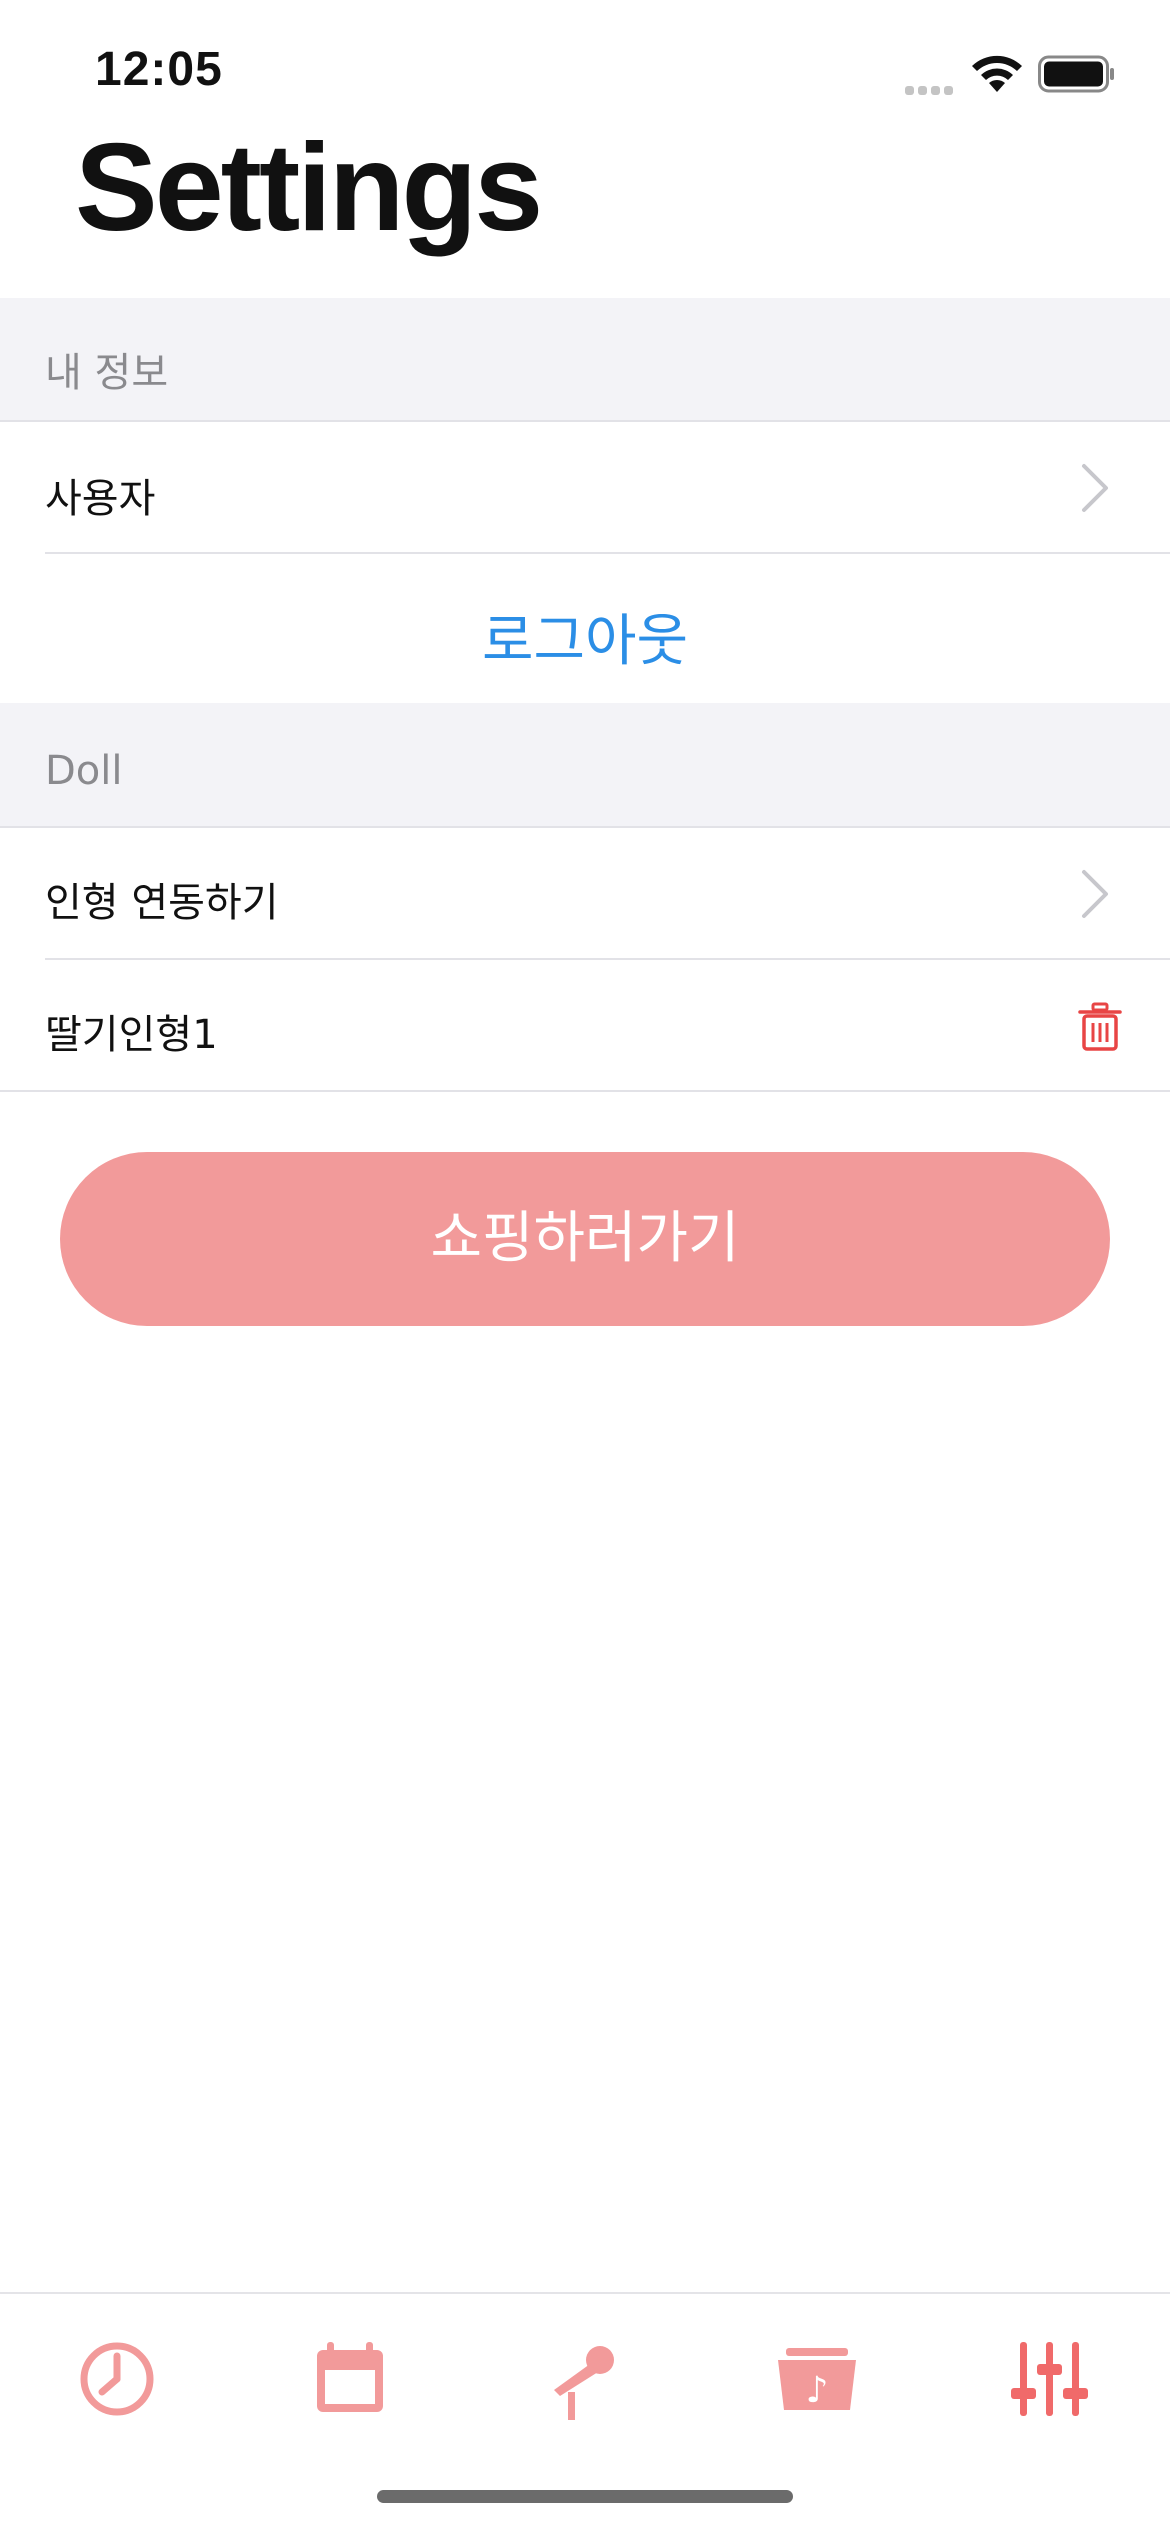 The image size is (1170, 2532). I want to click on battery-icon, so click(1076, 74).